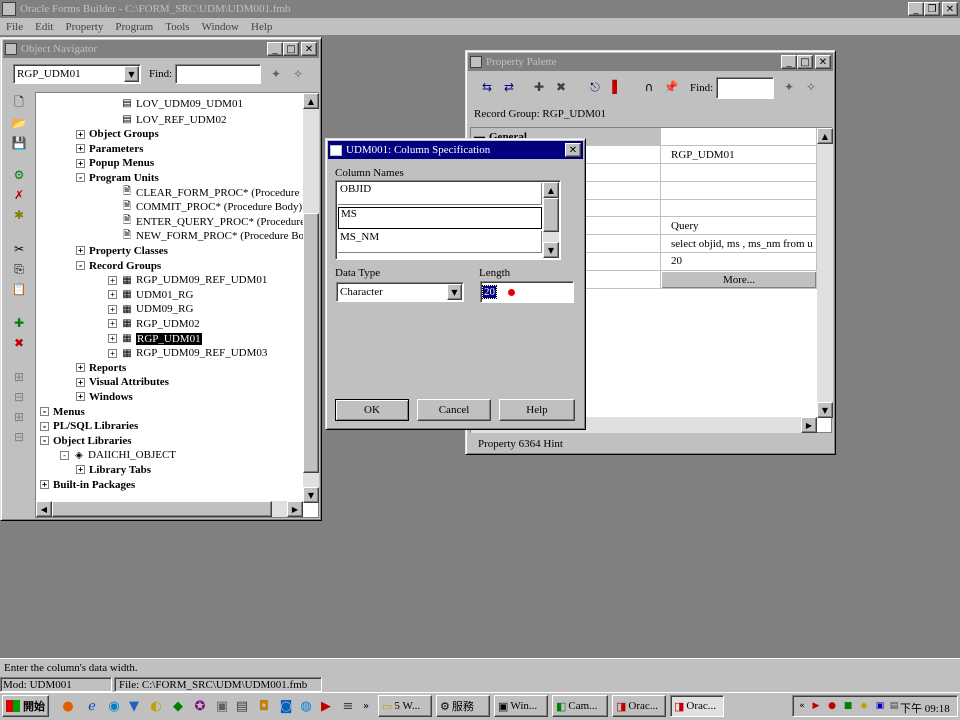 The image size is (960, 720). What do you see at coordinates (864, 706) in the screenshot?
I see `tray-shield-icon: ◆` at bounding box center [864, 706].